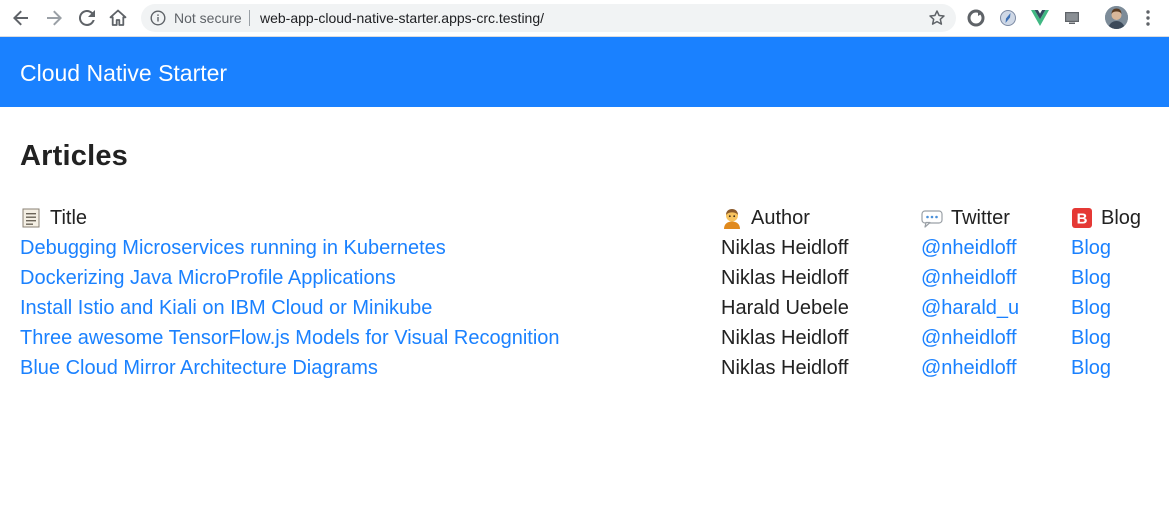  I want to click on profile-avatar, so click(1116, 17).